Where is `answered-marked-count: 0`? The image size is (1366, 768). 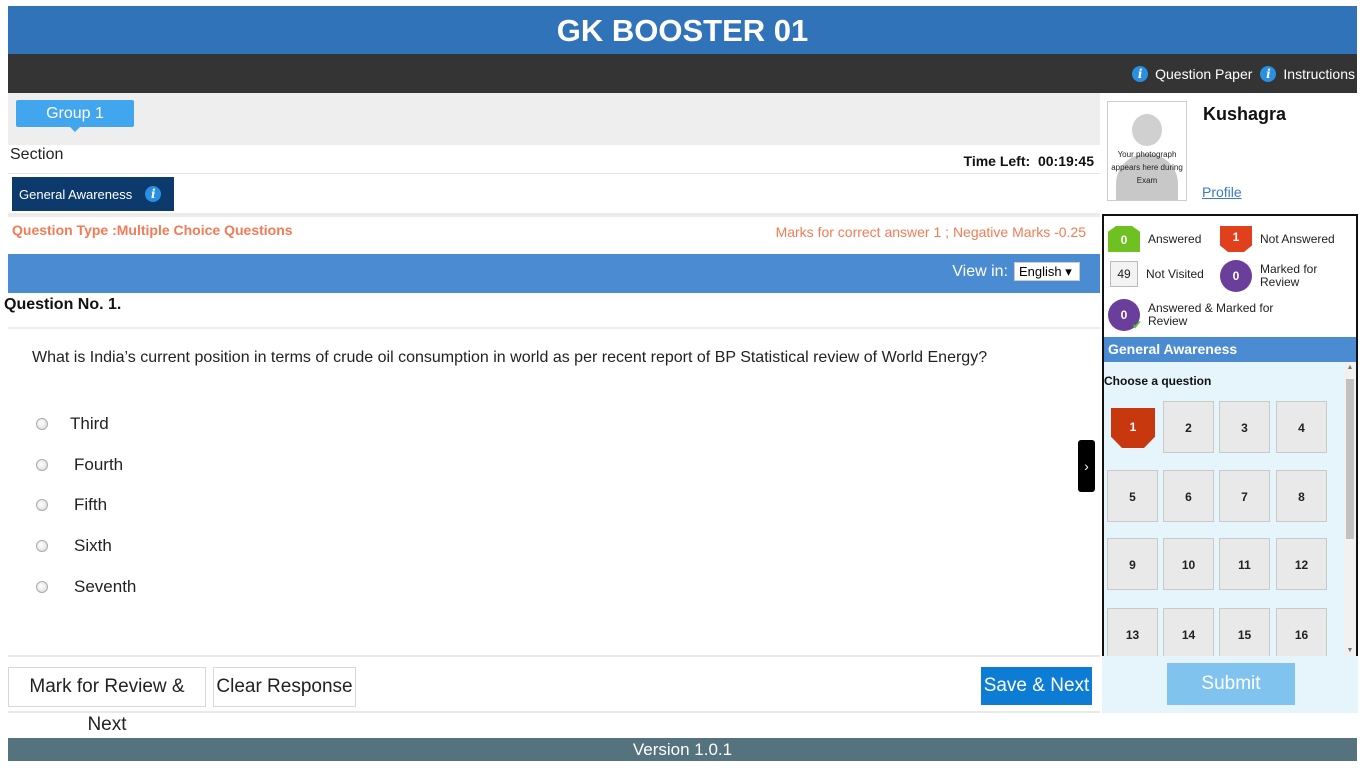 answered-marked-count: 0 is located at coordinates (1124, 315).